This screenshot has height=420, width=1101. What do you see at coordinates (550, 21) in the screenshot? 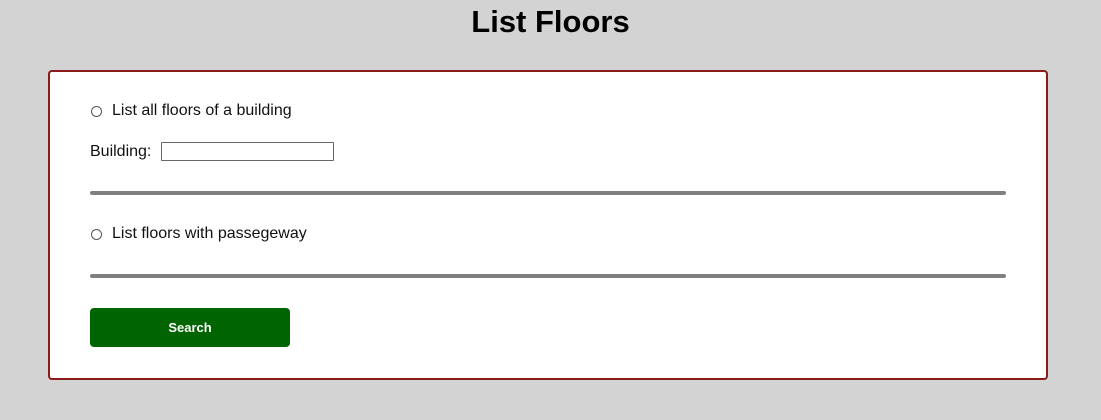
I see `page-title: List Floors` at bounding box center [550, 21].